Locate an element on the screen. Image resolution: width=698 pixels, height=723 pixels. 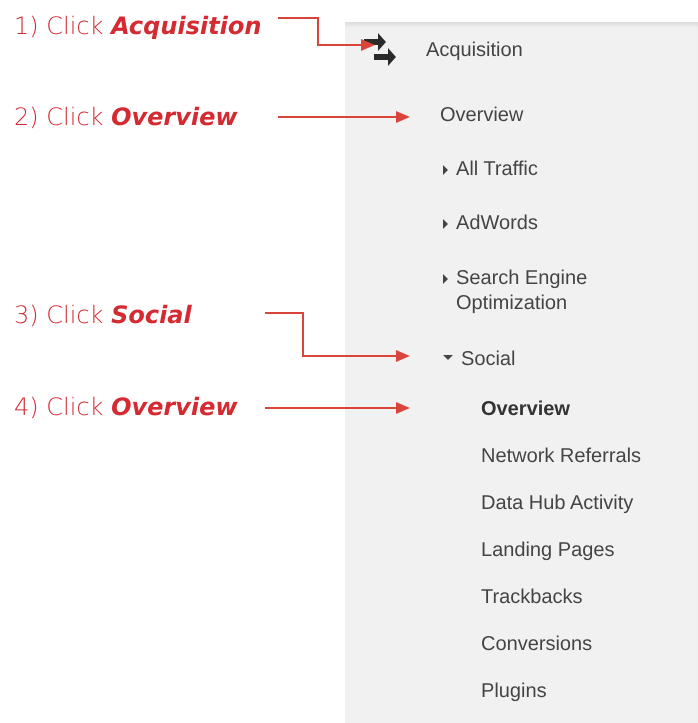
submenu-link: Overview is located at coordinates (525, 409).